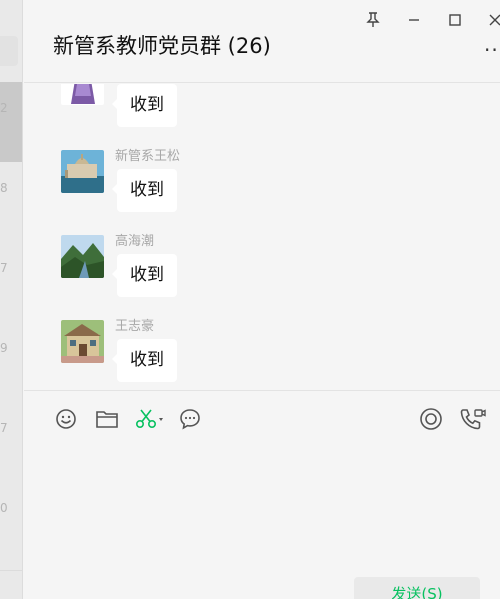  Describe the element at coordinates (135, 241) in the screenshot. I see `sender-name: 高海潮` at that location.